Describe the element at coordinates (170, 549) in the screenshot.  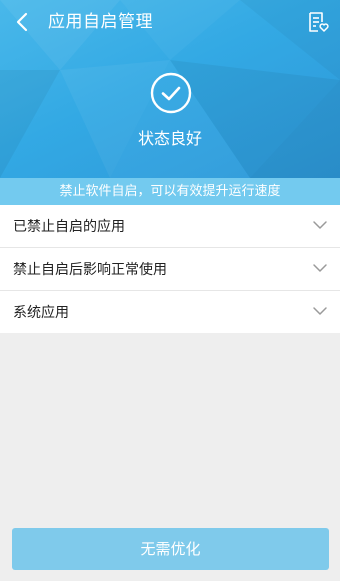
I see `no-optimization-needed-button: 无需优化` at that location.